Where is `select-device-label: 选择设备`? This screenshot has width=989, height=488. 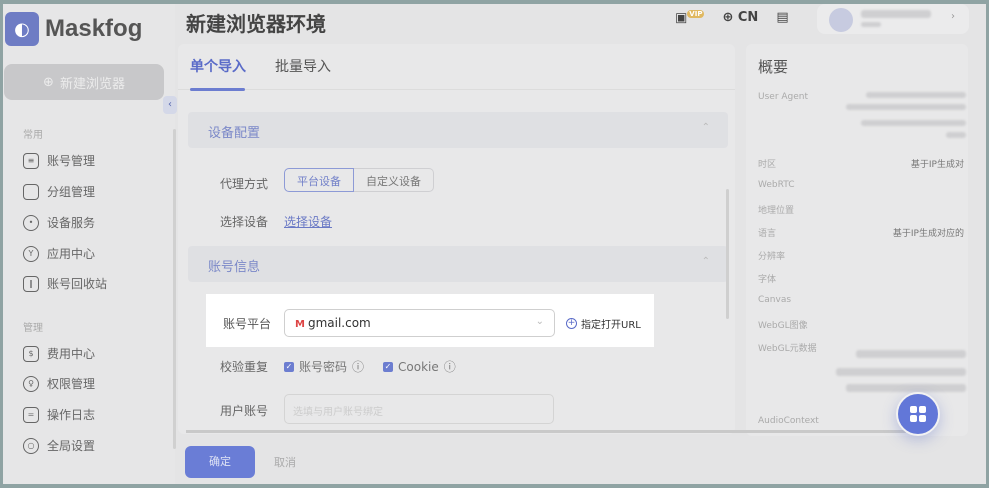 select-device-label: 选择设备 is located at coordinates (244, 222).